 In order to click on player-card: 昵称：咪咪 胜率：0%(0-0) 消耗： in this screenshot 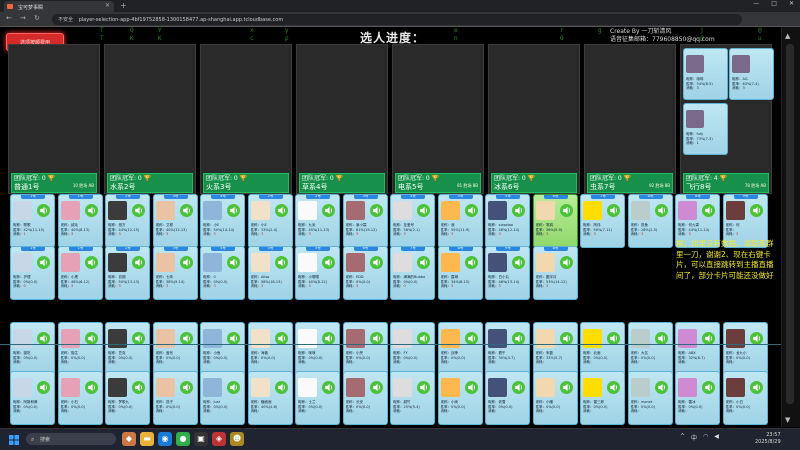, I will do `click(317, 349)`.